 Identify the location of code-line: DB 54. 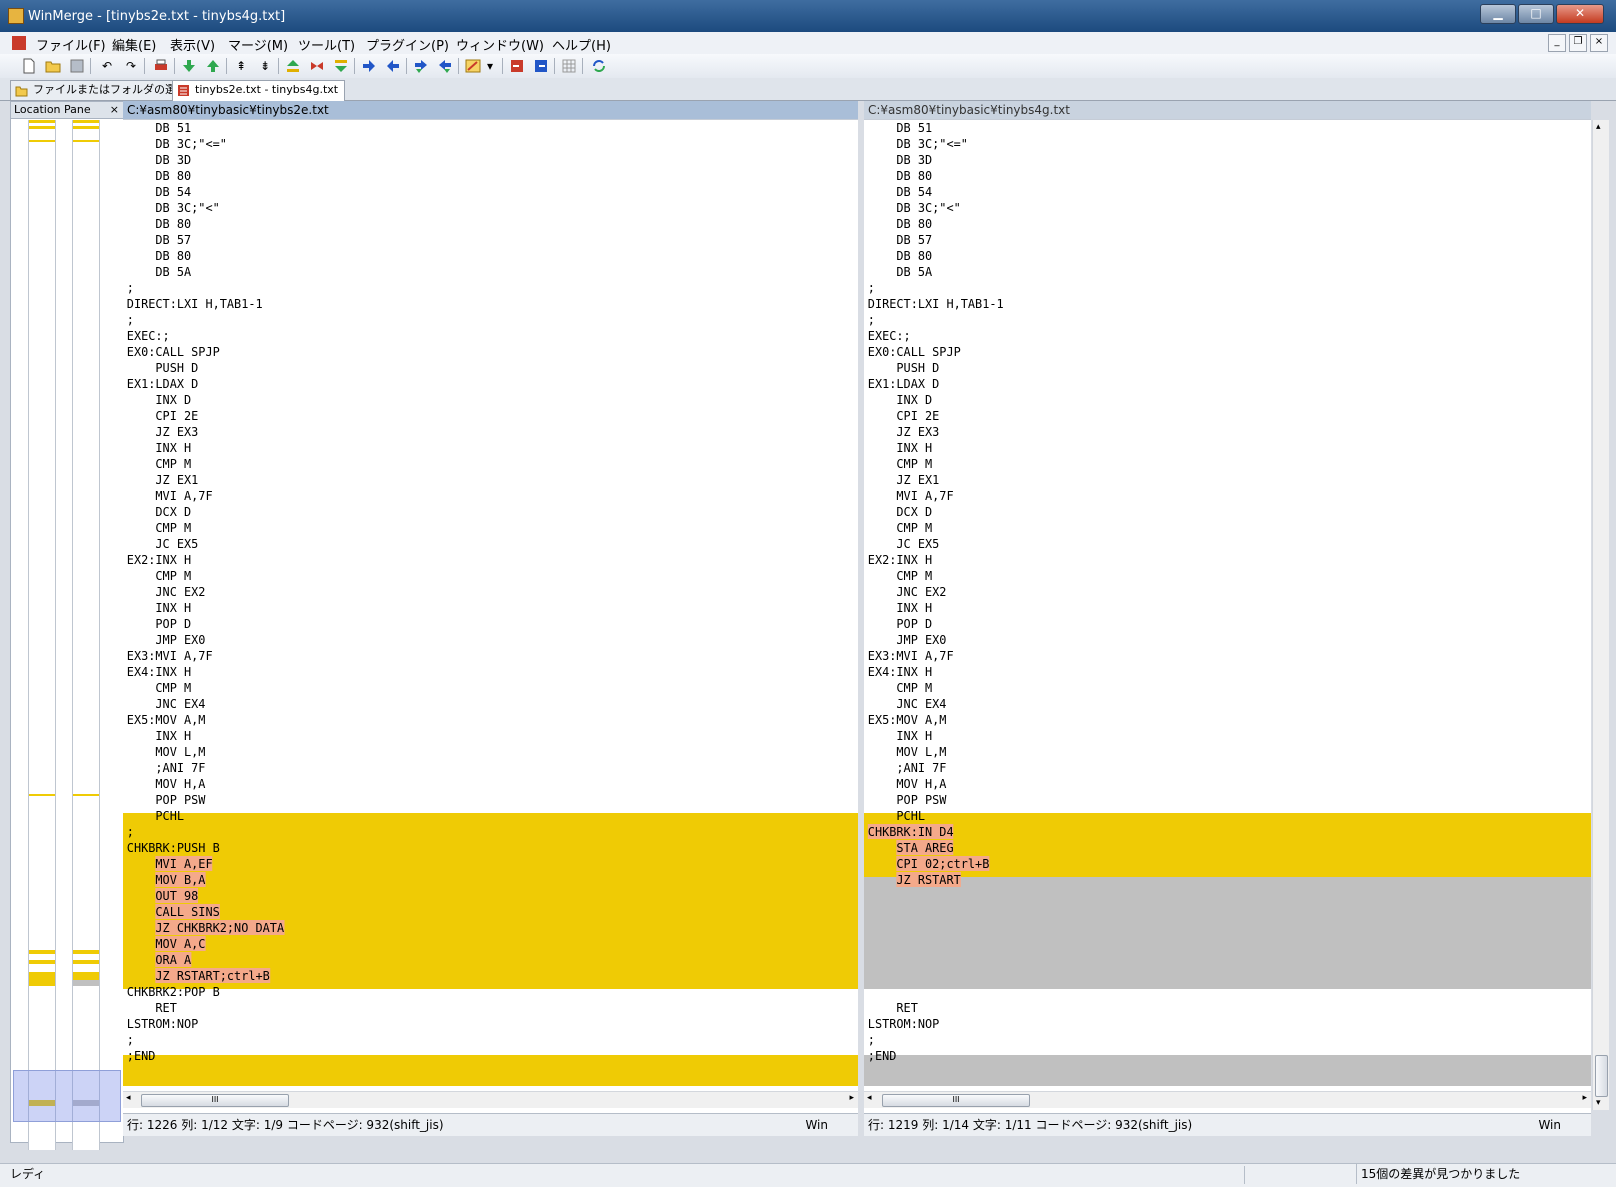
(1209, 192).